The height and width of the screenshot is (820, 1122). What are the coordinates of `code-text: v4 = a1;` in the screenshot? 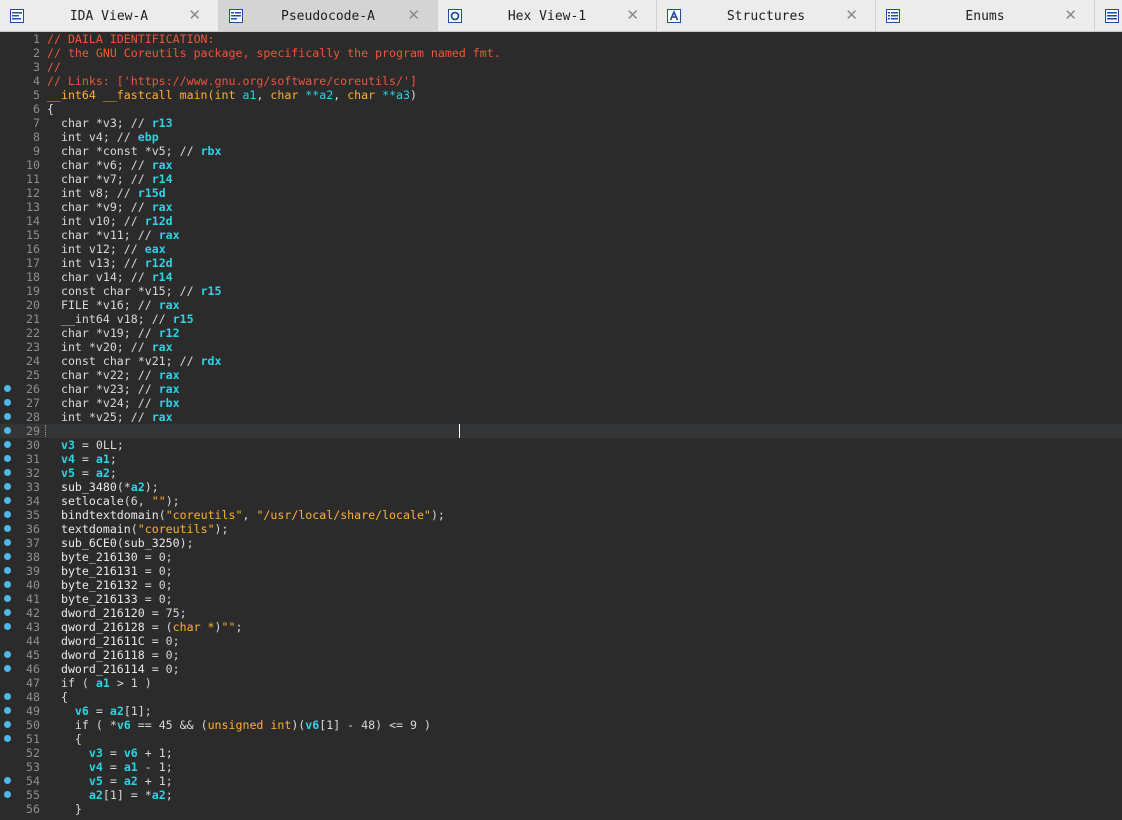 It's located at (82, 459).